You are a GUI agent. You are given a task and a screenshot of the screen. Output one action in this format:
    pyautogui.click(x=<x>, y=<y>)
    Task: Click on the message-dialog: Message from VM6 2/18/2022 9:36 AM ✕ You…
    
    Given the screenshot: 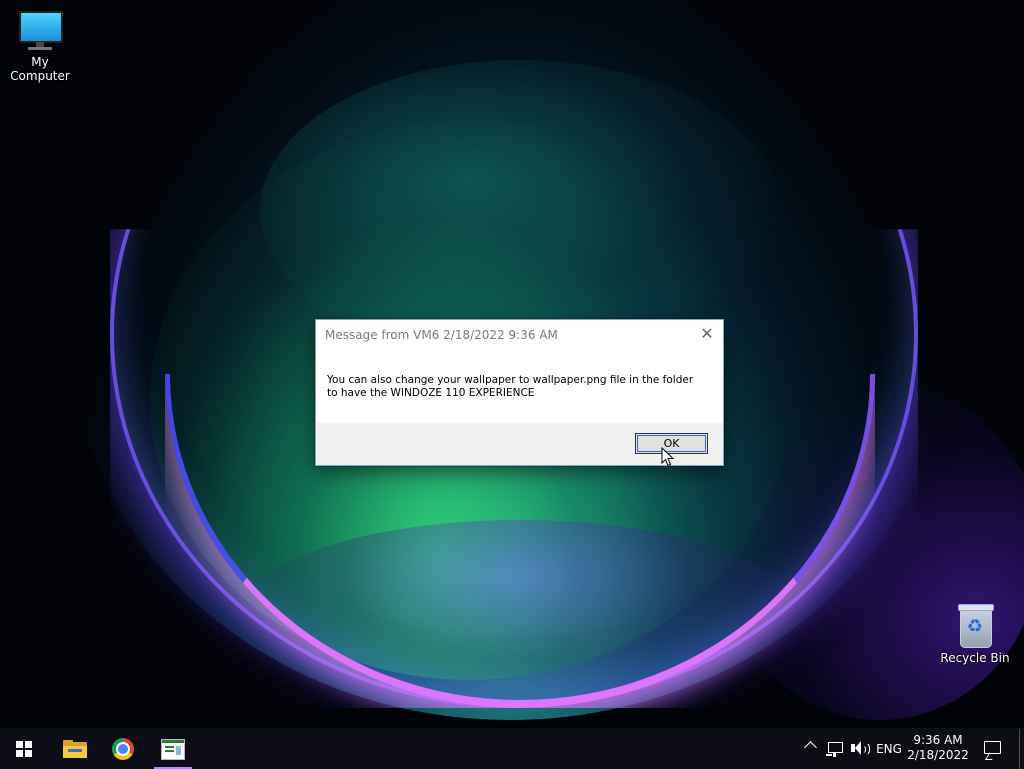 What is the action you would take?
    pyautogui.click(x=519, y=392)
    